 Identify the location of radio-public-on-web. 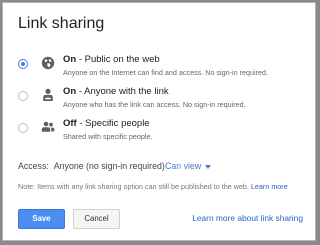
(23, 64).